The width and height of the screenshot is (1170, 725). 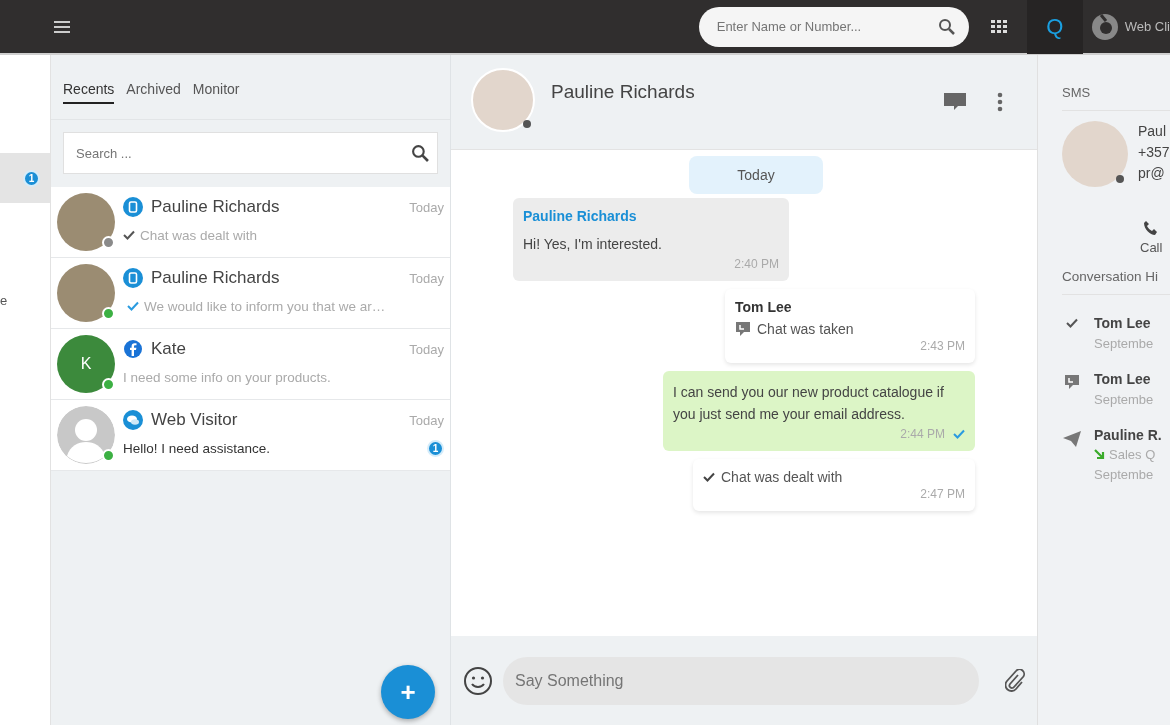 I want to click on section-title: Conversation Hi, so click(x=1116, y=275).